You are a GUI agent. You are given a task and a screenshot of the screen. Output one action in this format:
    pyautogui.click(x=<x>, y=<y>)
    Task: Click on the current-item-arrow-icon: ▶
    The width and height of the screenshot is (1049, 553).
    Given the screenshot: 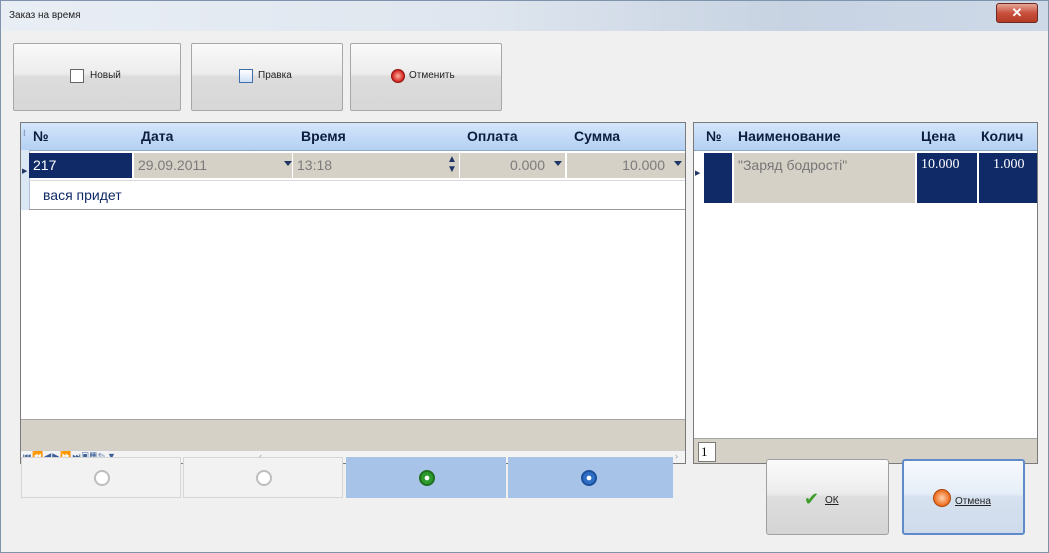 What is the action you would take?
    pyautogui.click(x=698, y=173)
    